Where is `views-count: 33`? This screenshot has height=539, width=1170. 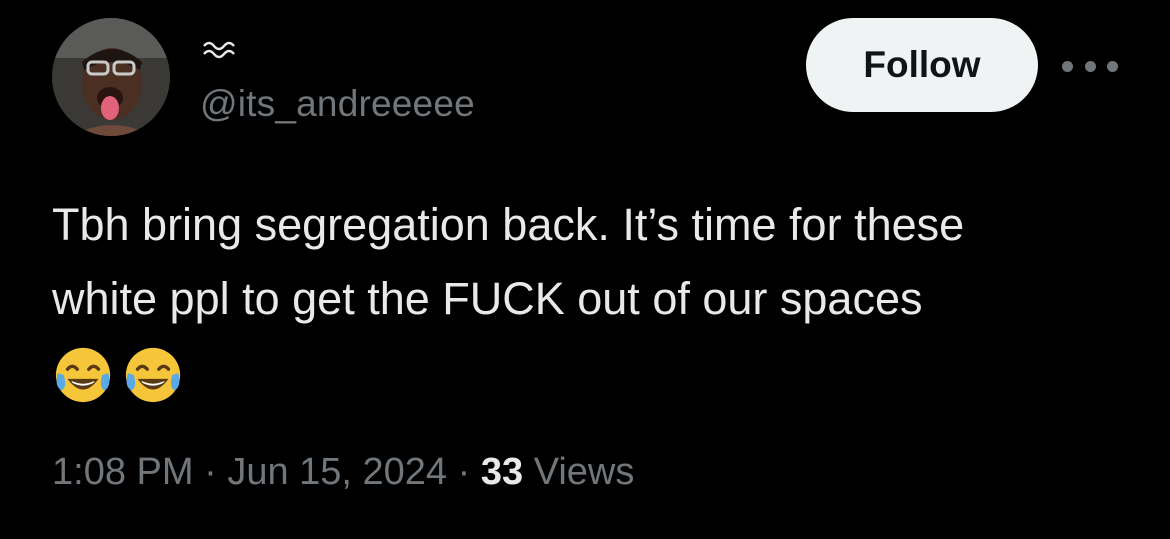
views-count: 33 is located at coordinates (502, 472).